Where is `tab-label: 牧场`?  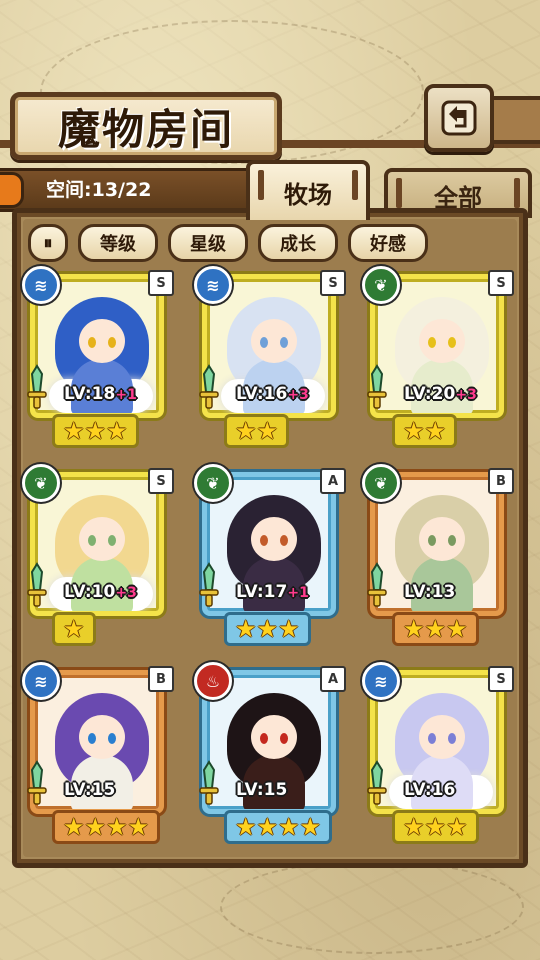 tab-label: 牧场 is located at coordinates (308, 194).